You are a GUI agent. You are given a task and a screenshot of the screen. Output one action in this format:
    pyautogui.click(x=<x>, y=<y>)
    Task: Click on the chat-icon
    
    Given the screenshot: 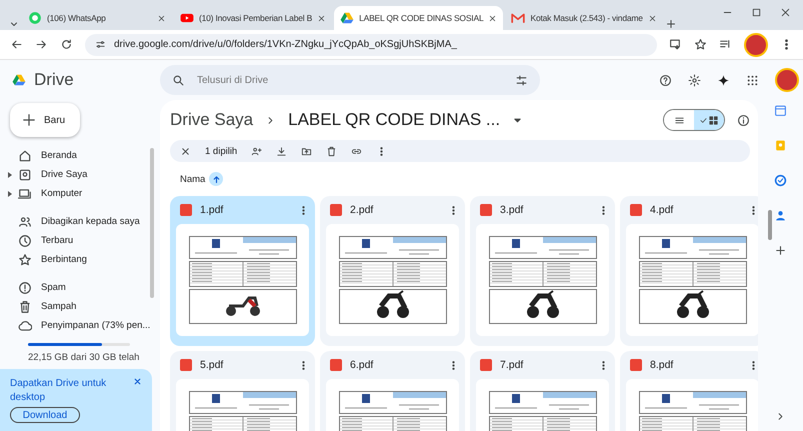 What is the action you would take?
    pyautogui.click(x=35, y=18)
    